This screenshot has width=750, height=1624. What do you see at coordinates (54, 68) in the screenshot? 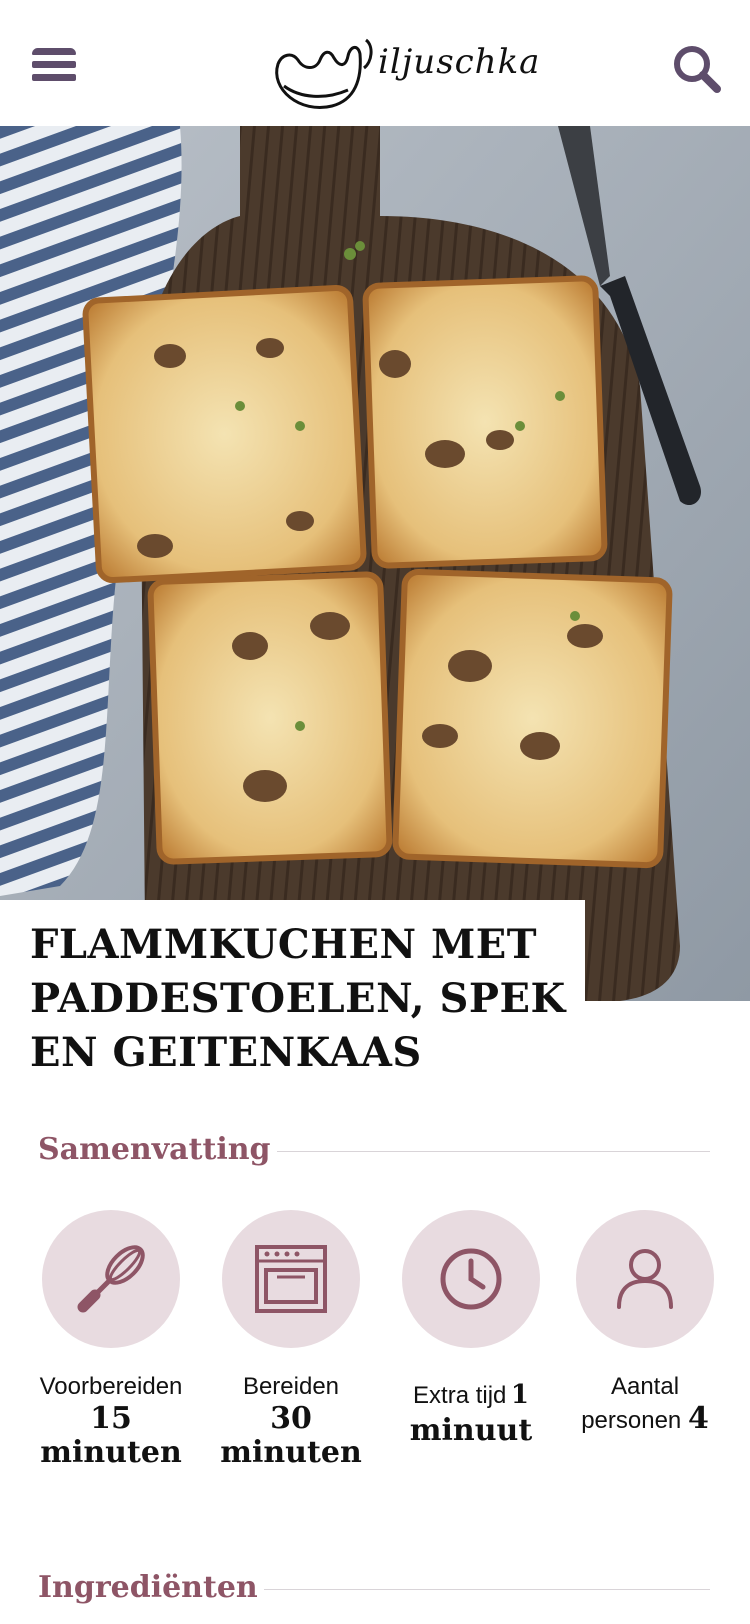
I see `hamburger-menu-icon` at bounding box center [54, 68].